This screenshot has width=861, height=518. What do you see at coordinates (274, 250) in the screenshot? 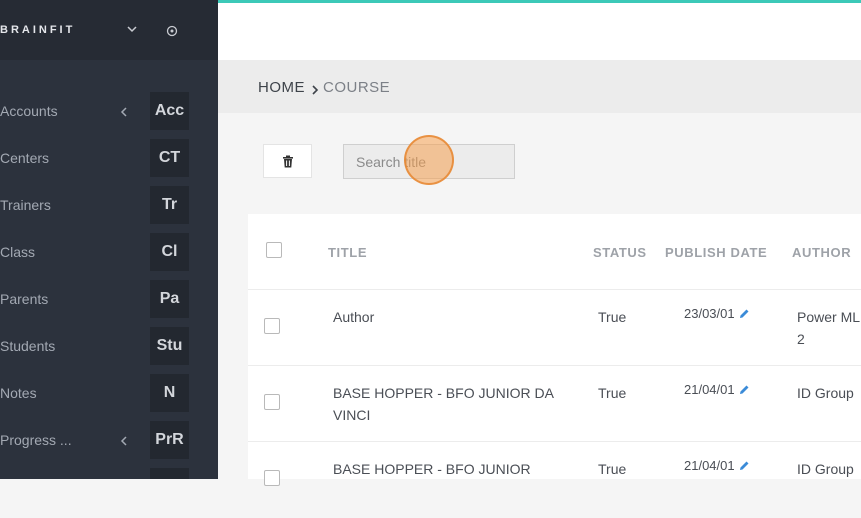
I see `select-all-checkbox` at bounding box center [274, 250].